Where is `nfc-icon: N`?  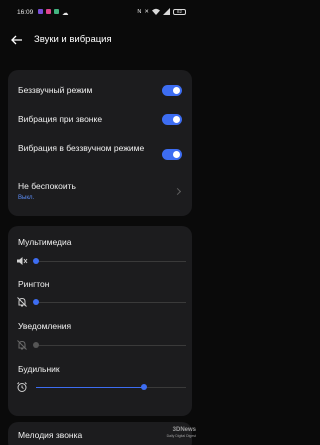 nfc-icon: N is located at coordinates (139, 11).